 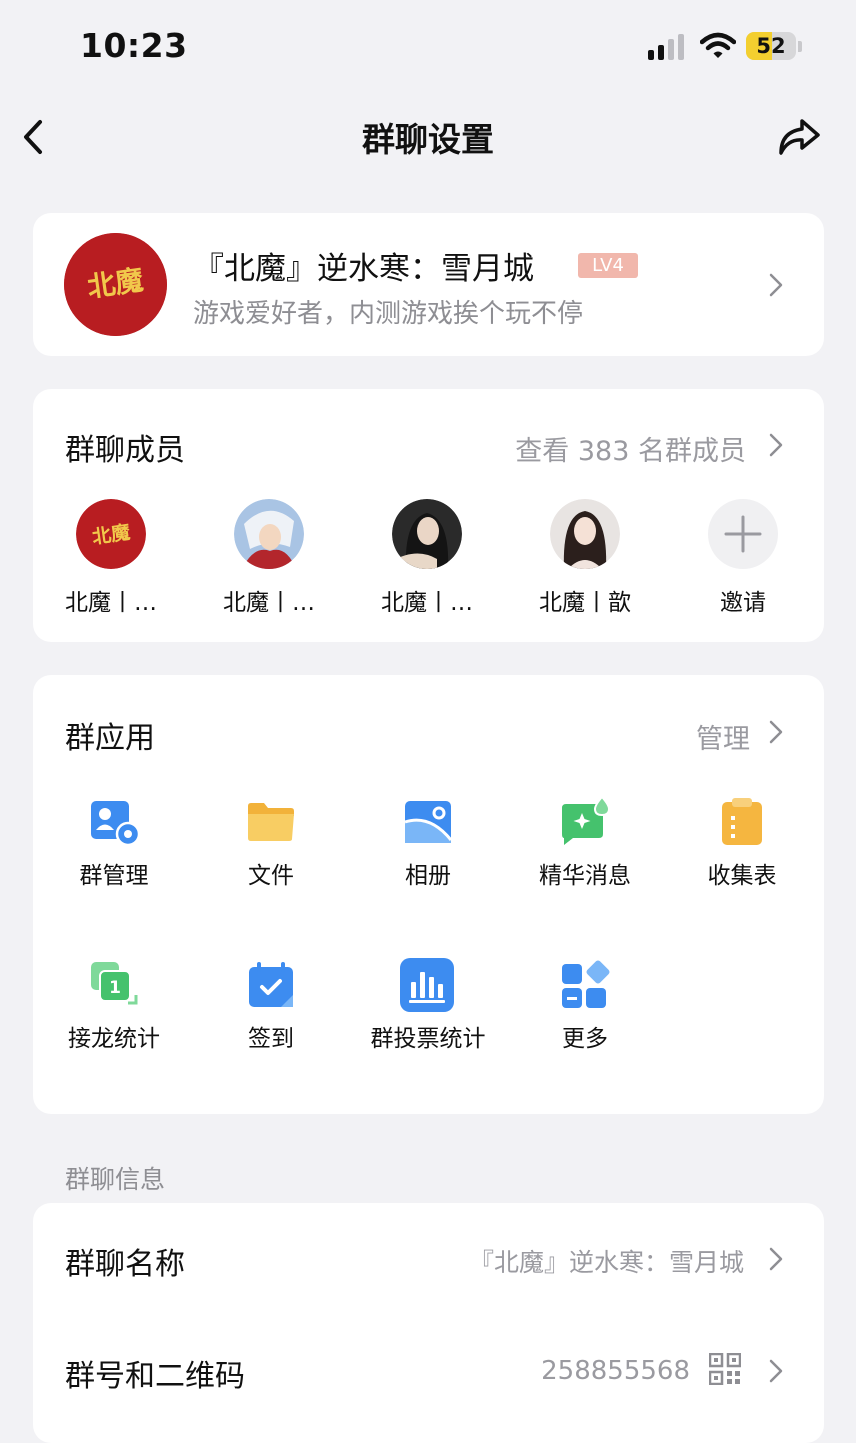 I want to click on app-label: 签到, so click(x=271, y=1039).